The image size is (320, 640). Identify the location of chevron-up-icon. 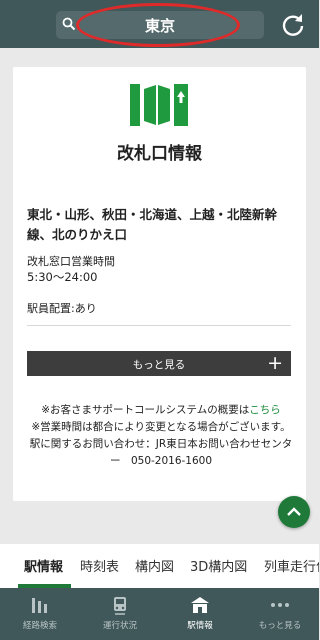
(294, 511).